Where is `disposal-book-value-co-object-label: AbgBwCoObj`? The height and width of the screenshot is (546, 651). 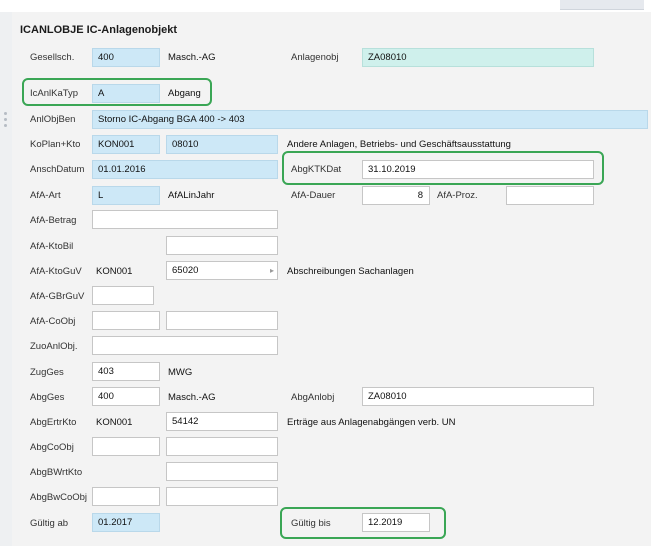 disposal-book-value-co-object-label: AbgBwCoObj is located at coordinates (59, 497).